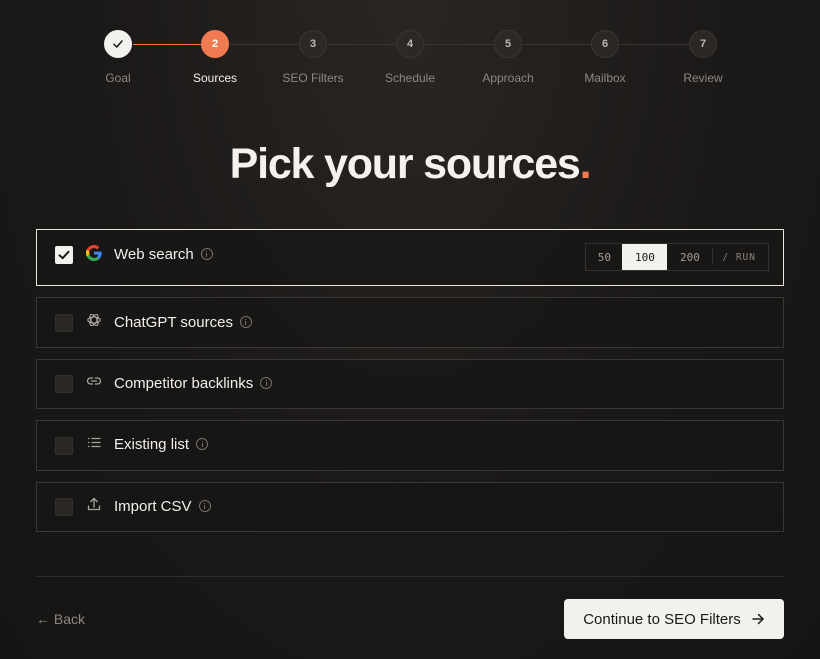 Image resolution: width=820 pixels, height=659 pixels. I want to click on source-option-existing-list: Existing list, so click(410, 445).